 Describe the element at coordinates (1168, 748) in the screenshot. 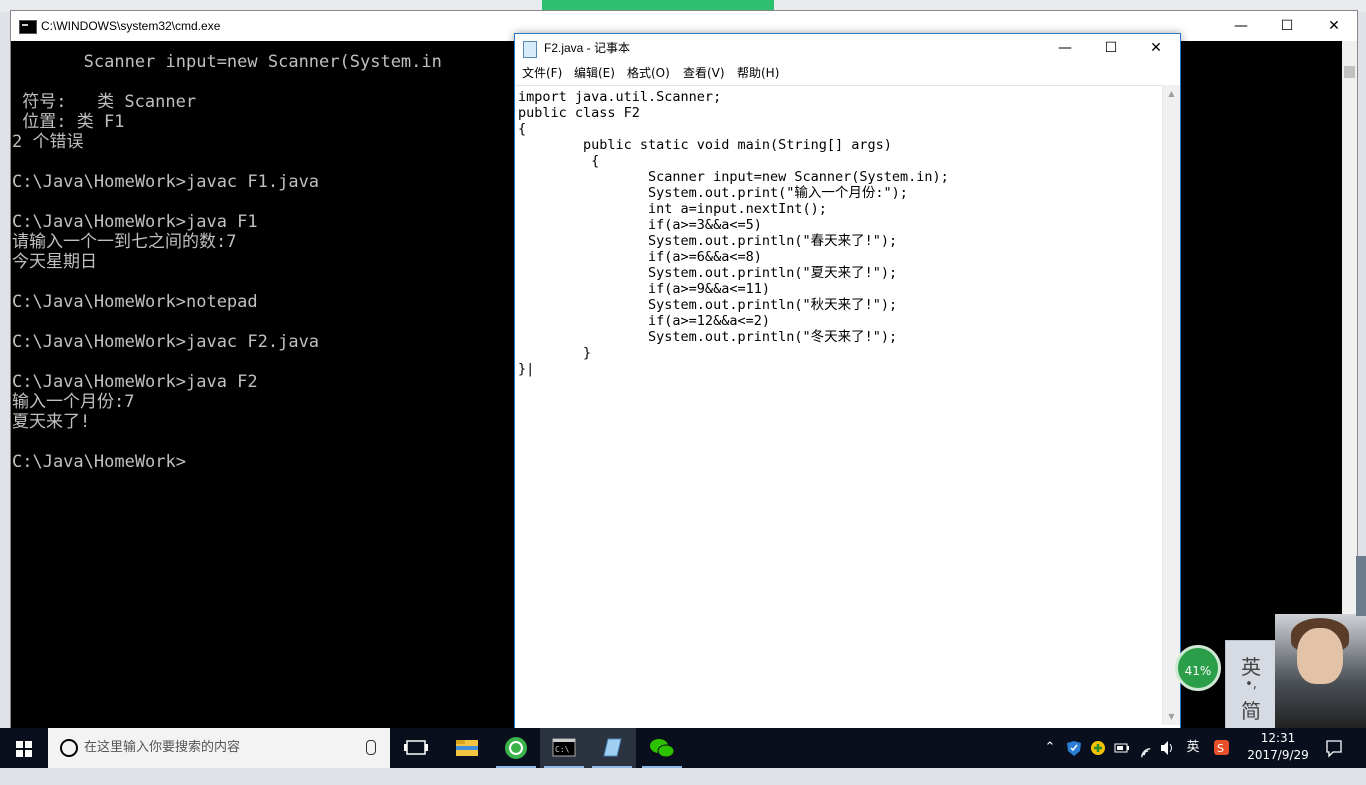

I see `volume-icon` at that location.